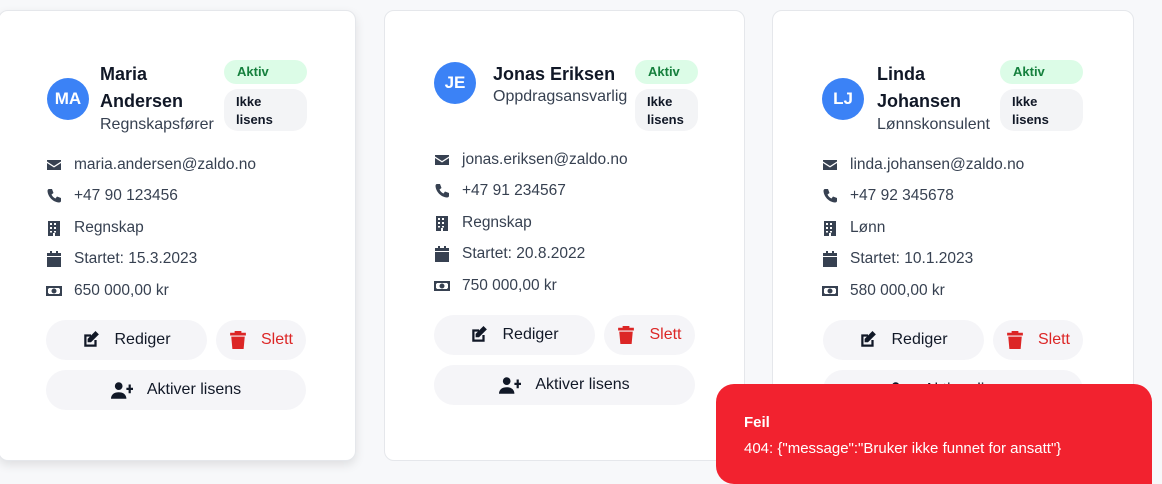  Describe the element at coordinates (560, 96) in the screenshot. I see `employee-role: Oppdragsansvarlig` at that location.